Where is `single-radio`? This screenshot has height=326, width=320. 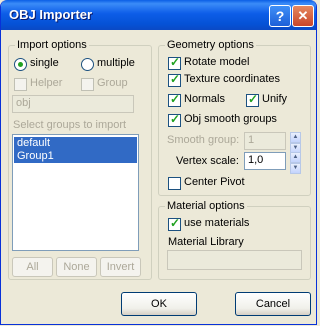 single-radio is located at coordinates (20, 64).